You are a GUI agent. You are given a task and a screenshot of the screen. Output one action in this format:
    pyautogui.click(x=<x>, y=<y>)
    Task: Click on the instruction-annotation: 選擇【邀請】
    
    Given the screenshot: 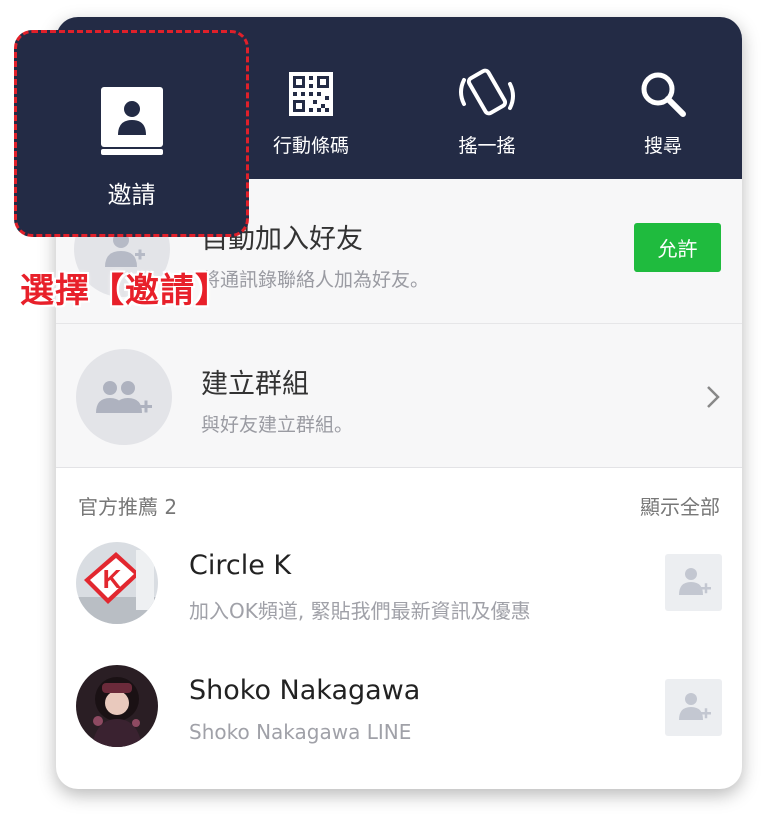 What is the action you would take?
    pyautogui.click(x=125, y=291)
    